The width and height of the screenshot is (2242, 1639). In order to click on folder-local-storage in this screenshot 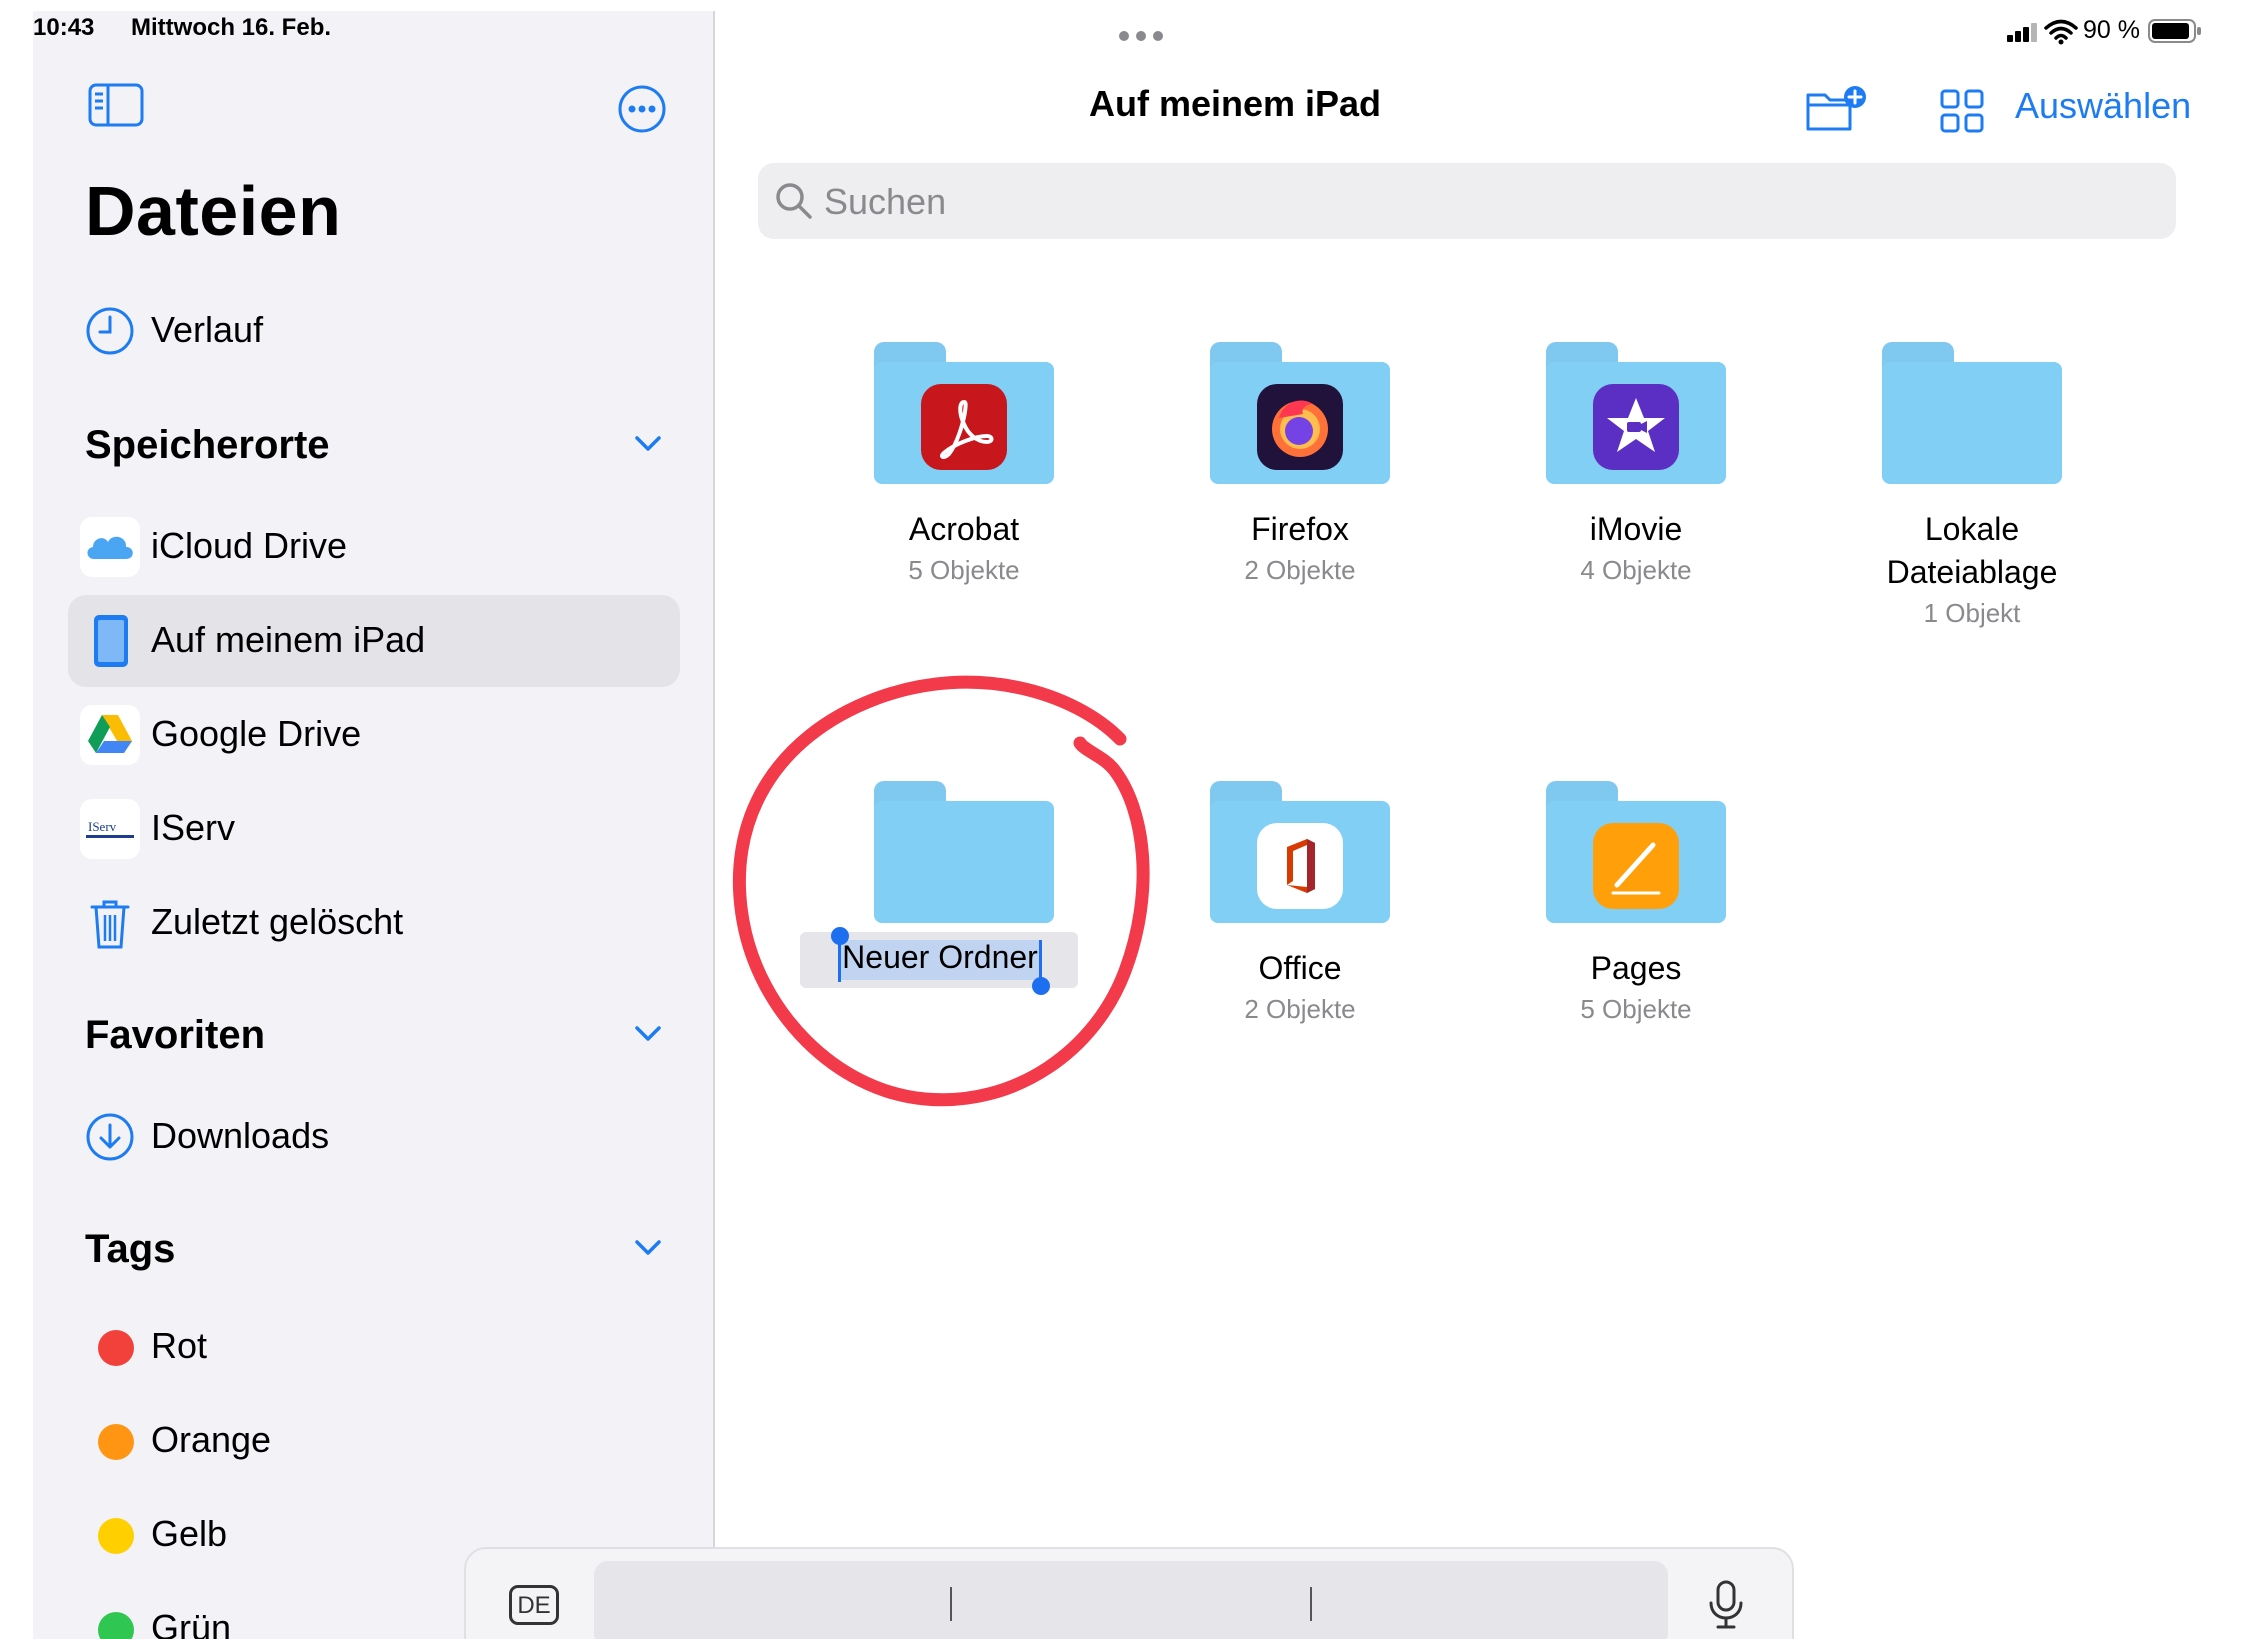, I will do `click(1972, 413)`.